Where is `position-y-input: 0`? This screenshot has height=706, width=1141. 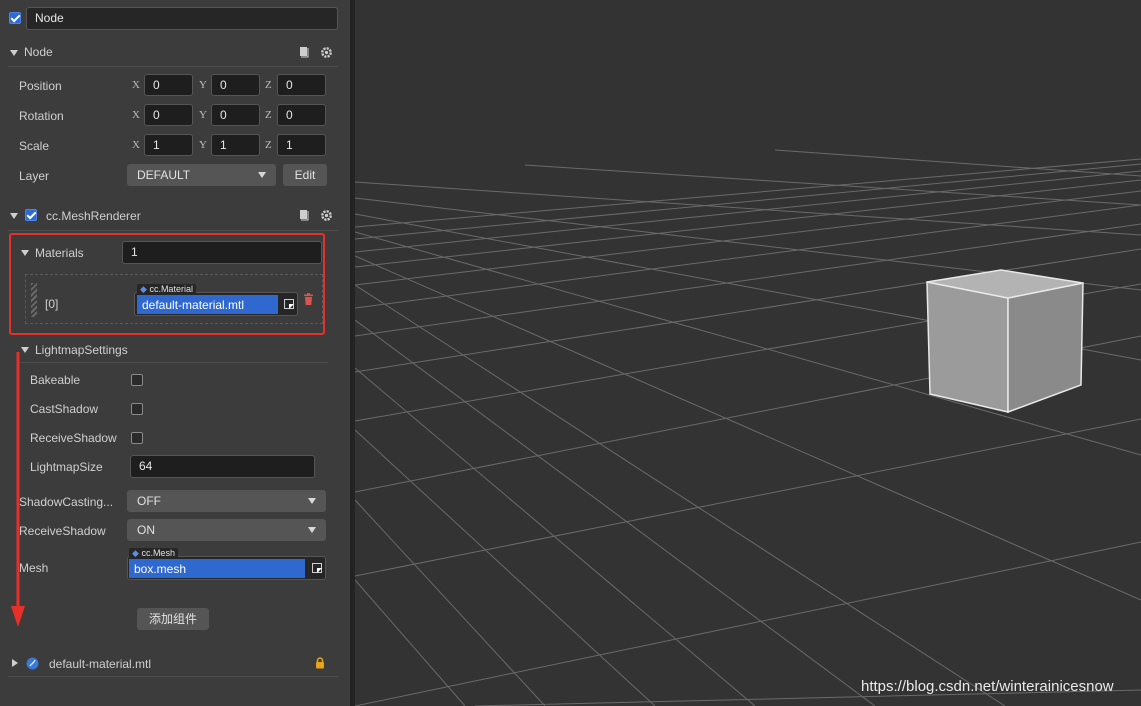 position-y-input: 0 is located at coordinates (235, 85).